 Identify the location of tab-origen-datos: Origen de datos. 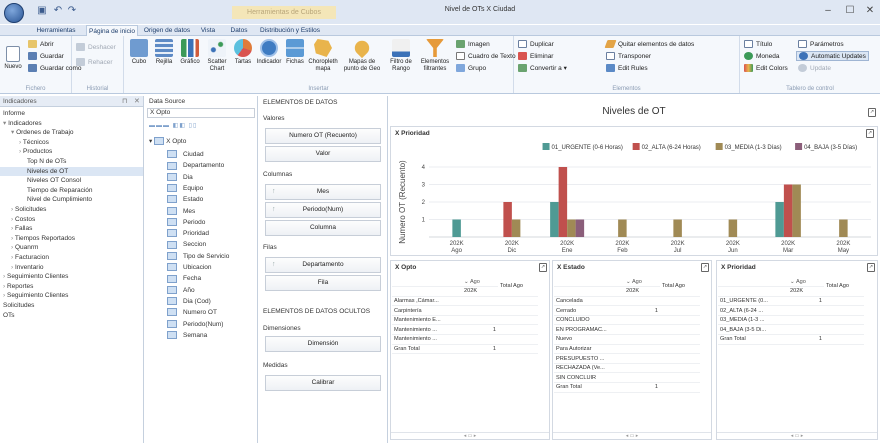
(167, 30).